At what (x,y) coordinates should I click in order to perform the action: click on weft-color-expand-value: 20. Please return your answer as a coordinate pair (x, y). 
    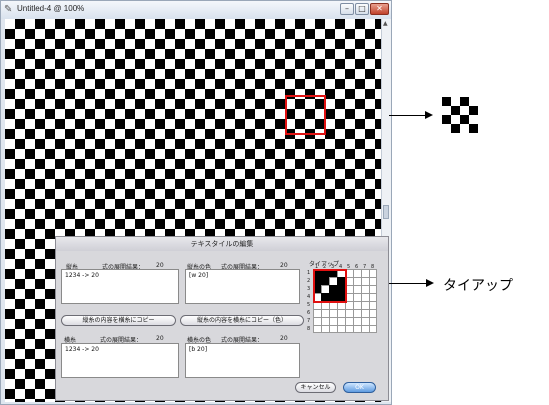
    Looking at the image, I should click on (284, 338).